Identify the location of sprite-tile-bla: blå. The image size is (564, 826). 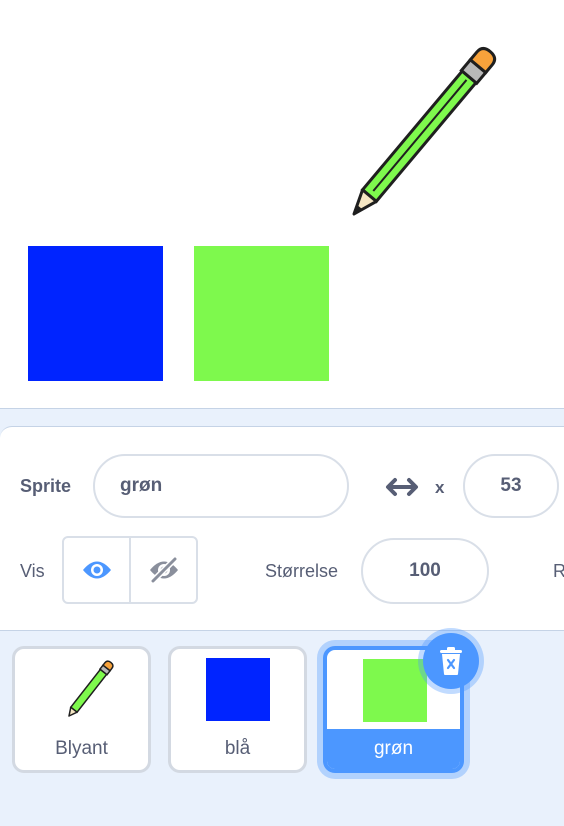
(237, 709).